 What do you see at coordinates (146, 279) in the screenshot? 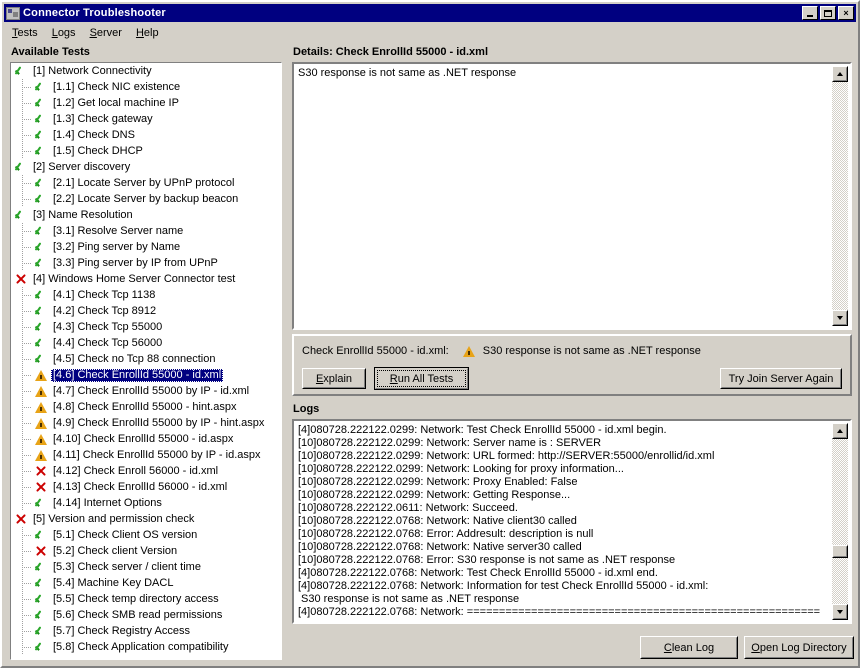
I see `tree-item: [4] Windows Home Server Connector test` at bounding box center [146, 279].